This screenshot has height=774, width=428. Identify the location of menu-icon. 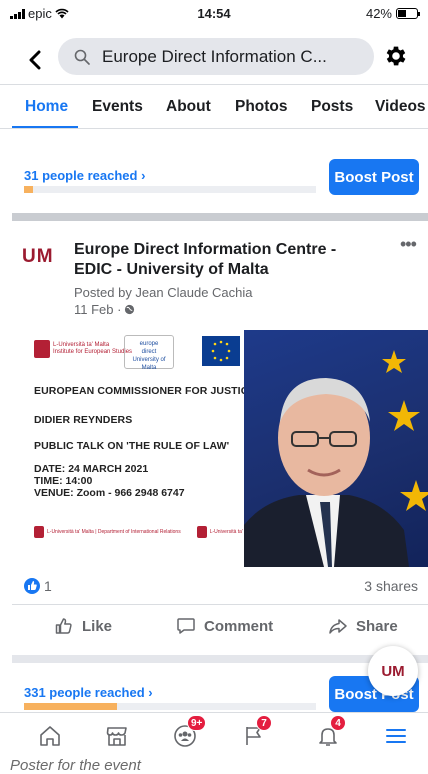
(396, 736).